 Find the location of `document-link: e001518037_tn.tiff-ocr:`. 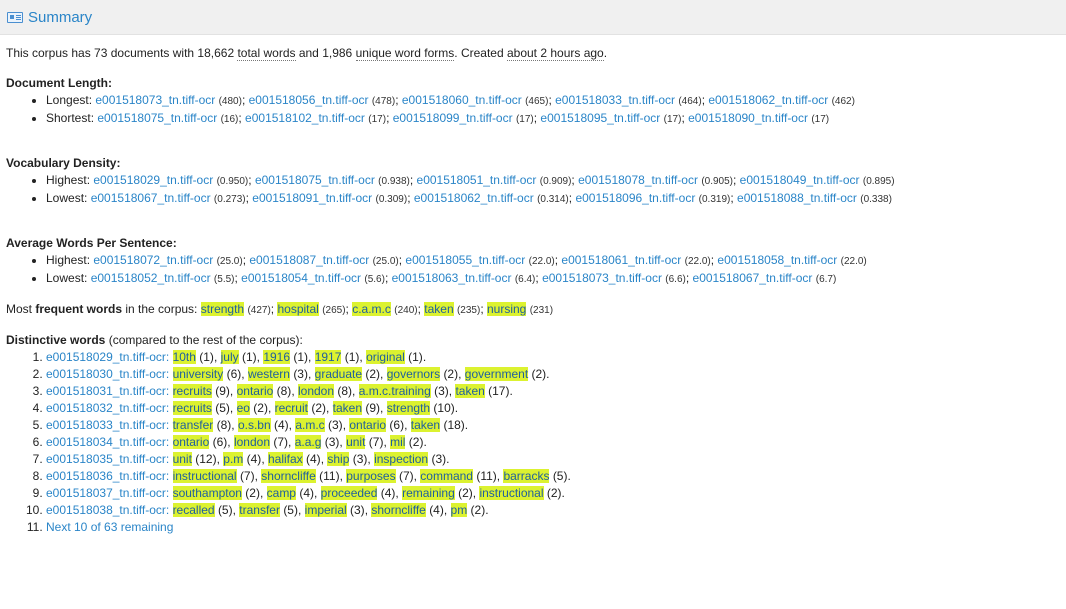

document-link: e001518037_tn.tiff-ocr: is located at coordinates (107, 493).